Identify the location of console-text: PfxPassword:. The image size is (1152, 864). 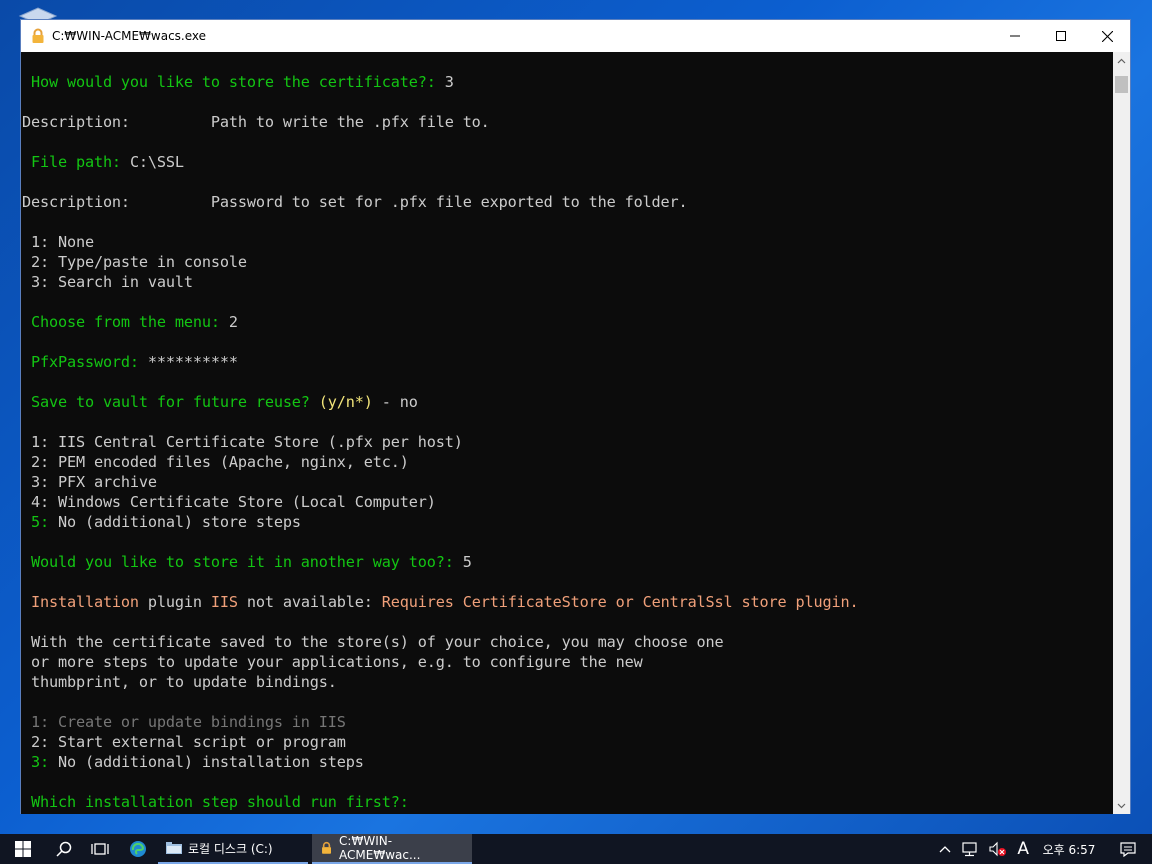
(85, 362).